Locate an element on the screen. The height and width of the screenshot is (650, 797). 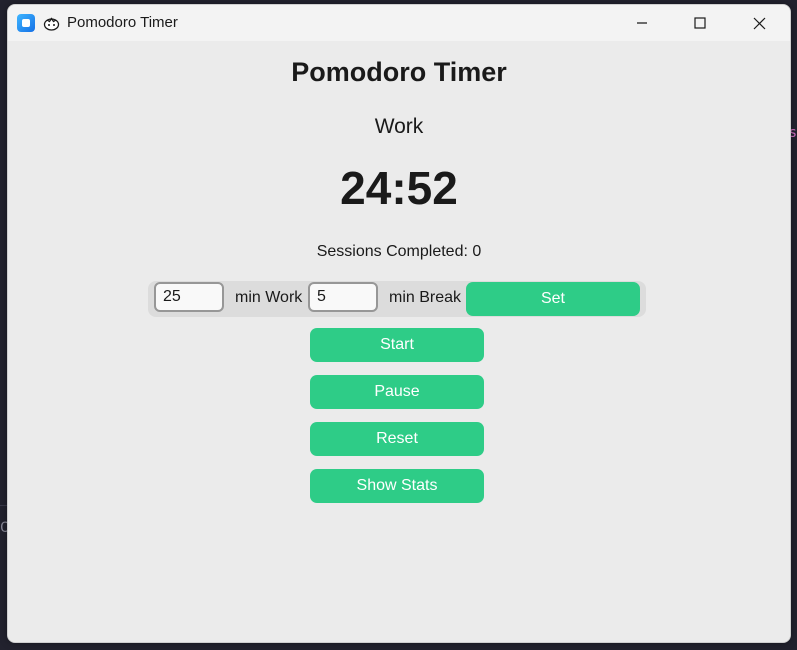
app-heading: Pomodoro Timer is located at coordinates (399, 72).